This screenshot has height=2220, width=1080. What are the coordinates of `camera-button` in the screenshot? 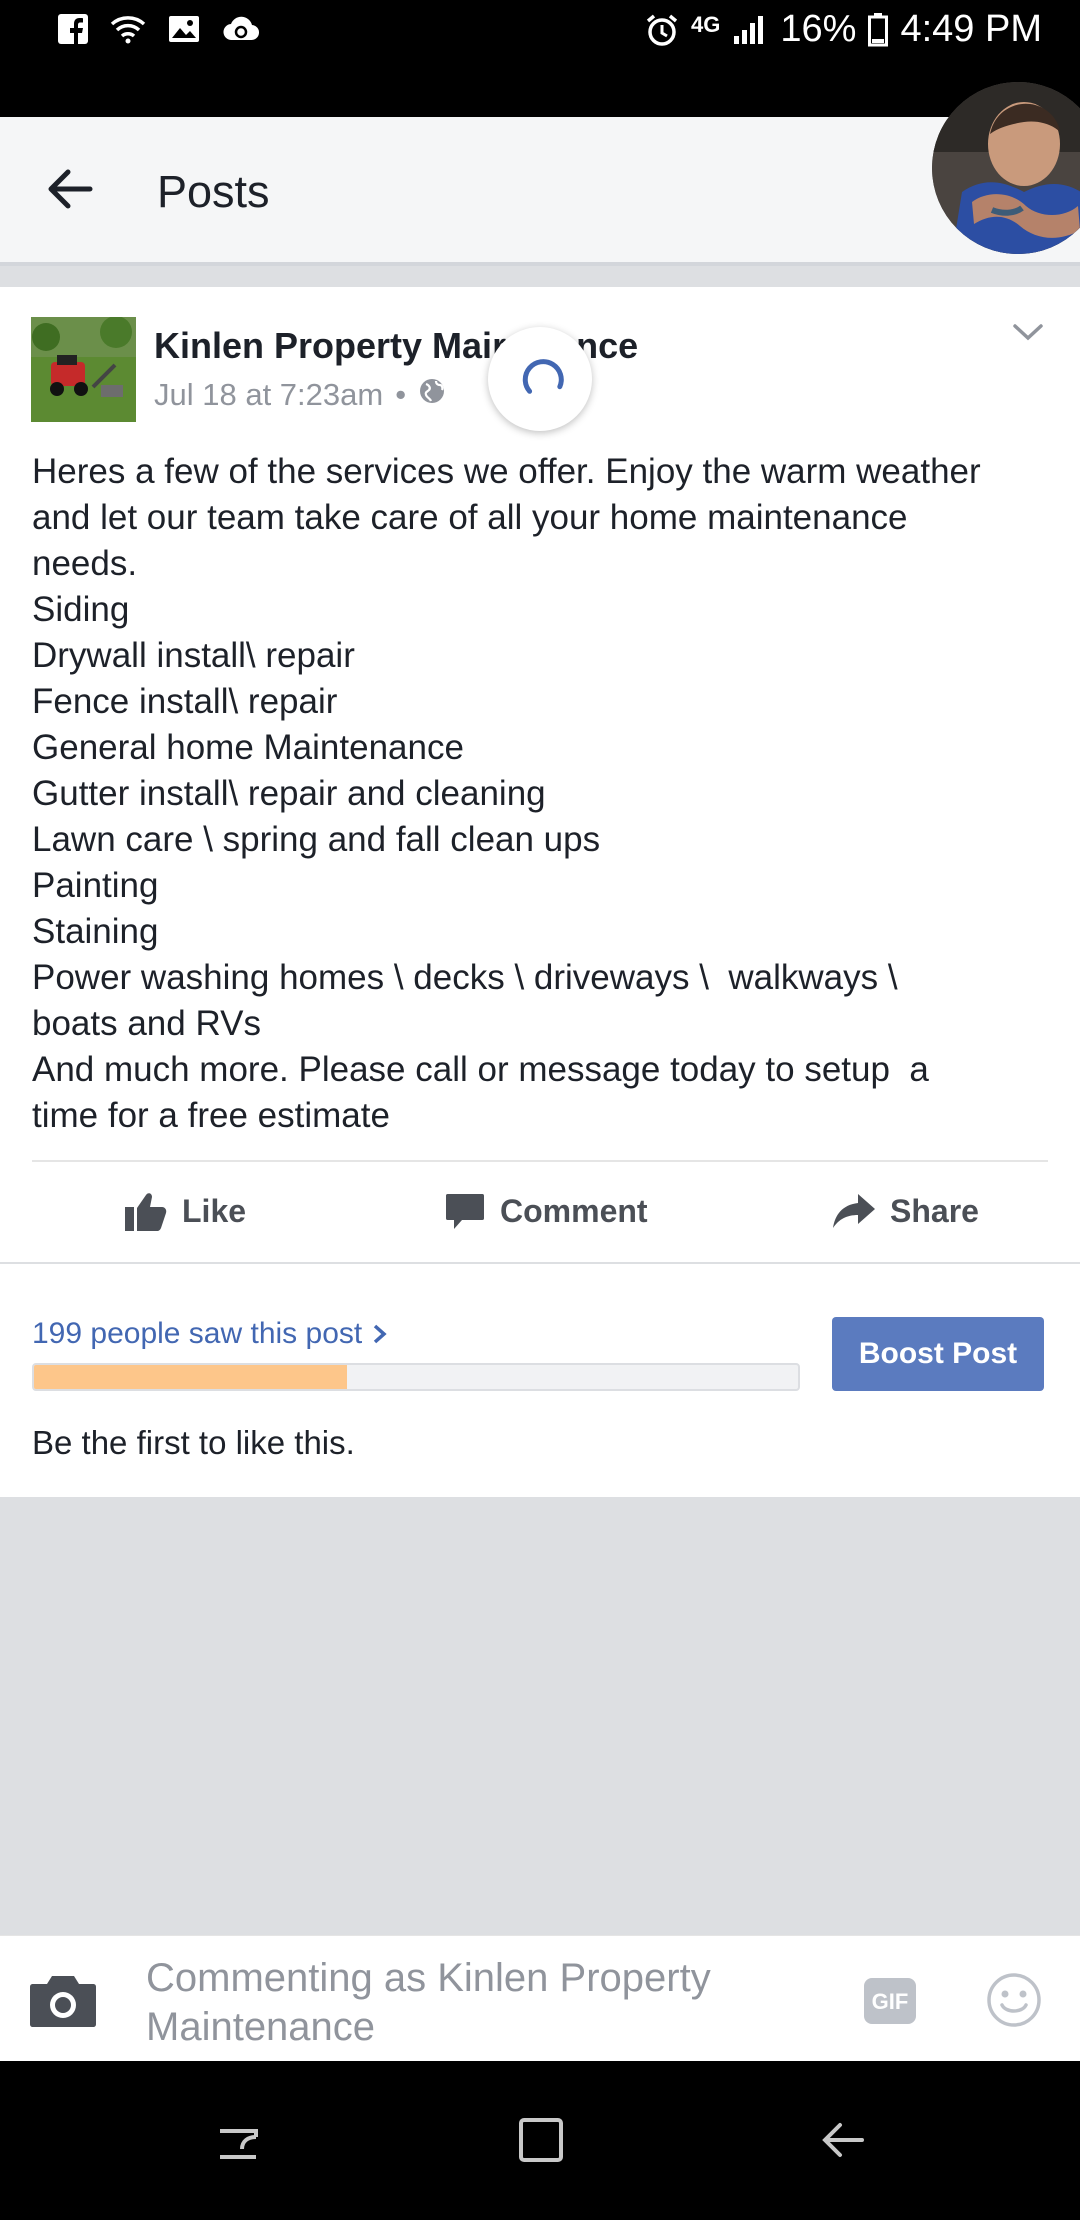 It's located at (63, 2003).